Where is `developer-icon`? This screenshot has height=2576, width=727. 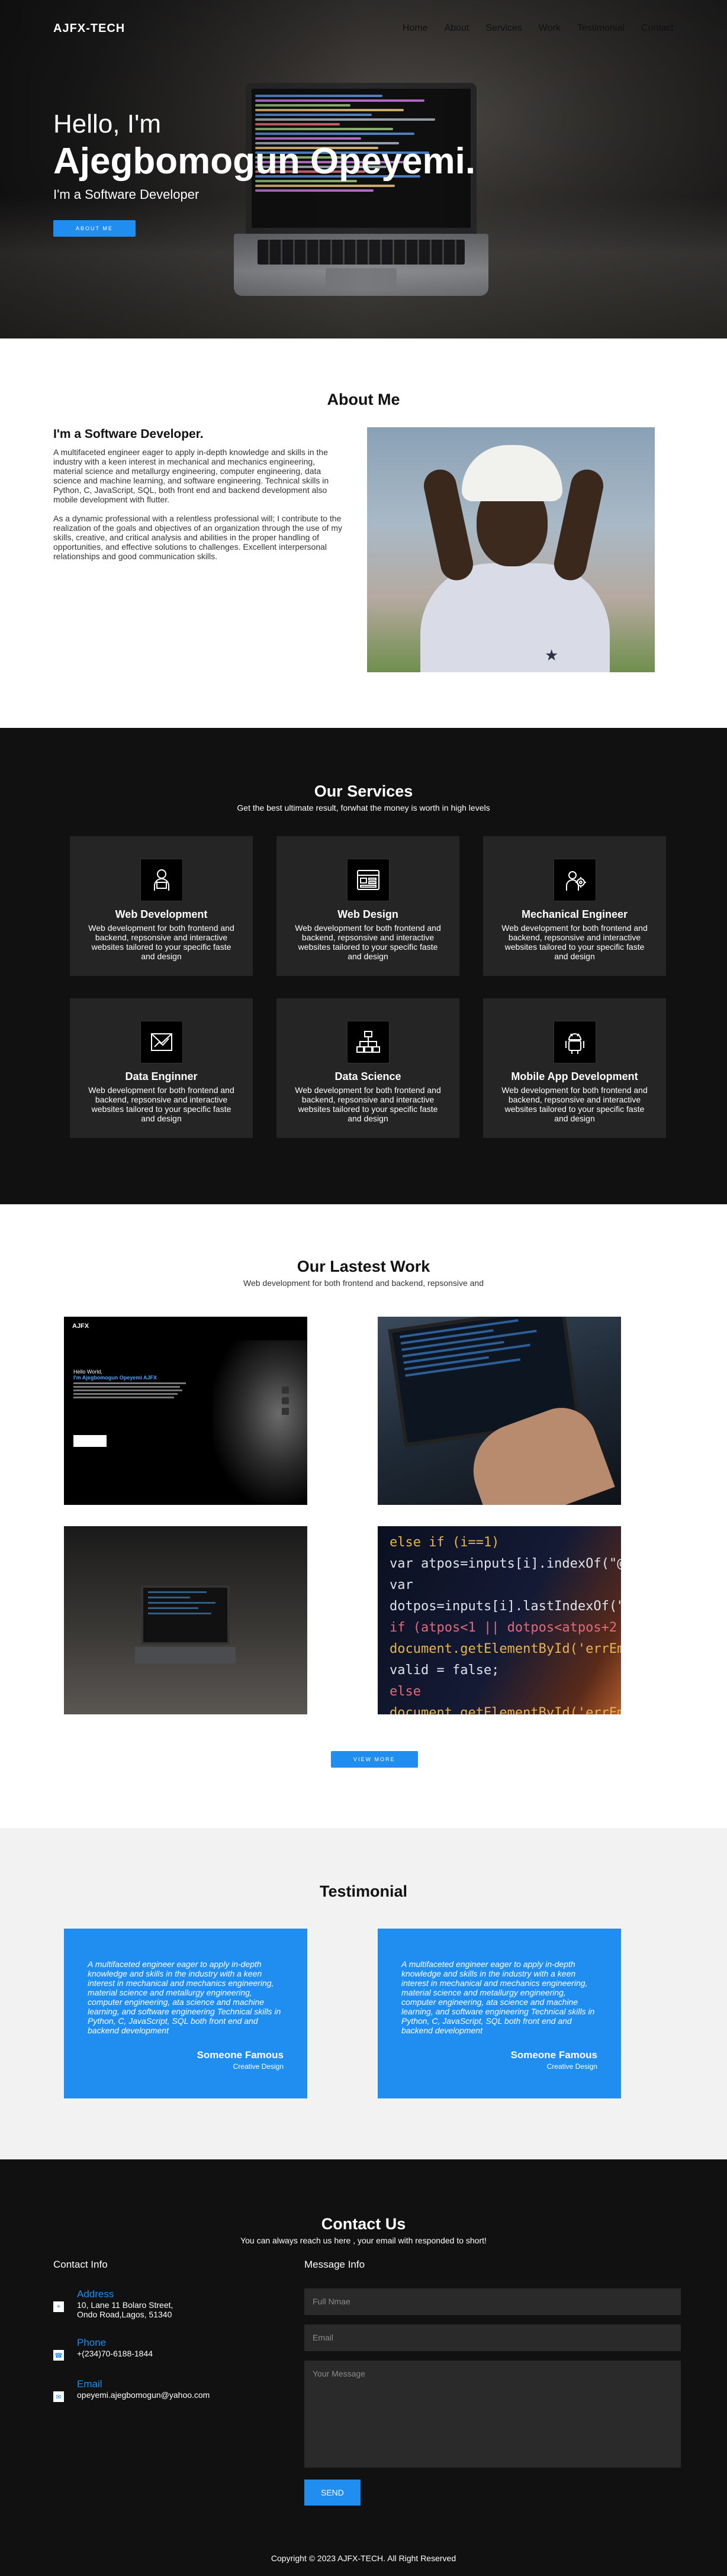 developer-icon is located at coordinates (161, 880).